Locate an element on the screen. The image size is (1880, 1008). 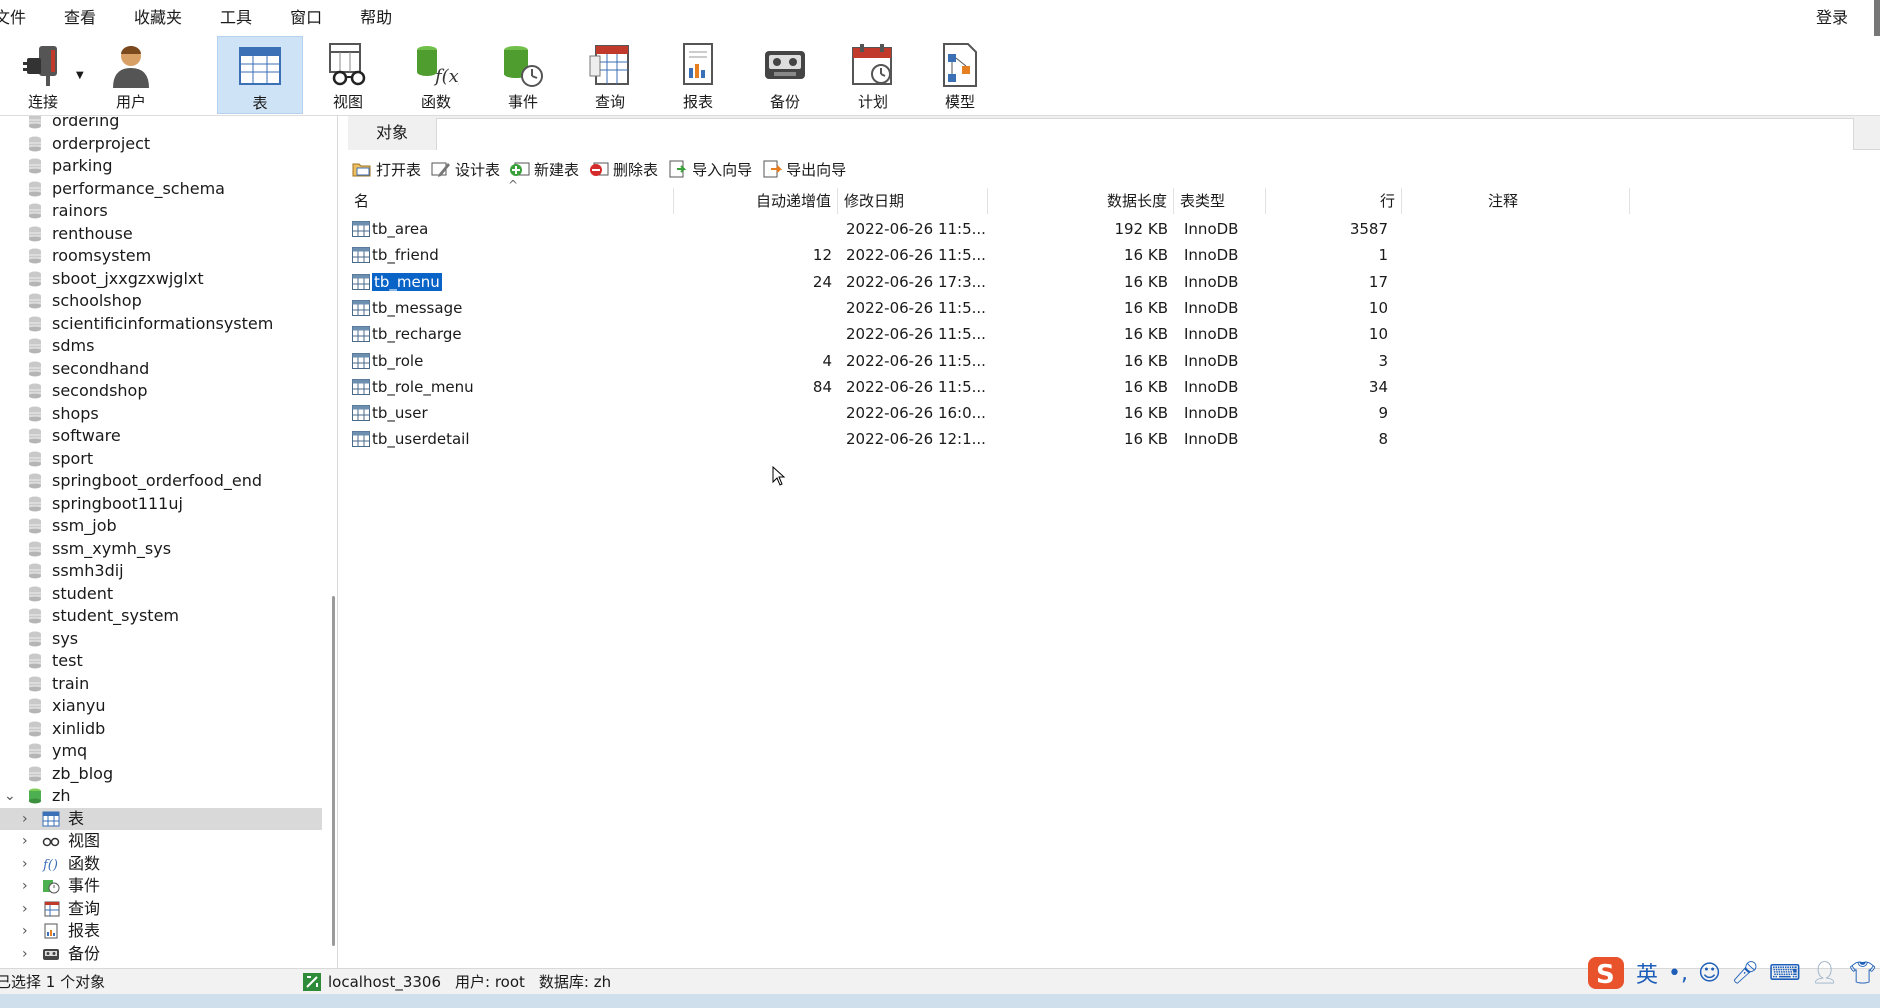
tree-node-function: › f() 函数 is located at coordinates (161, 864).